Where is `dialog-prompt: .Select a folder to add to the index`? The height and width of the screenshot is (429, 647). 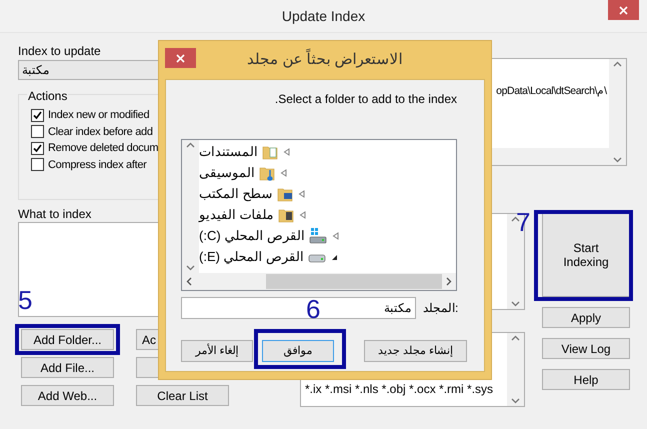
dialog-prompt: .Select a folder to add to the index is located at coordinates (365, 99).